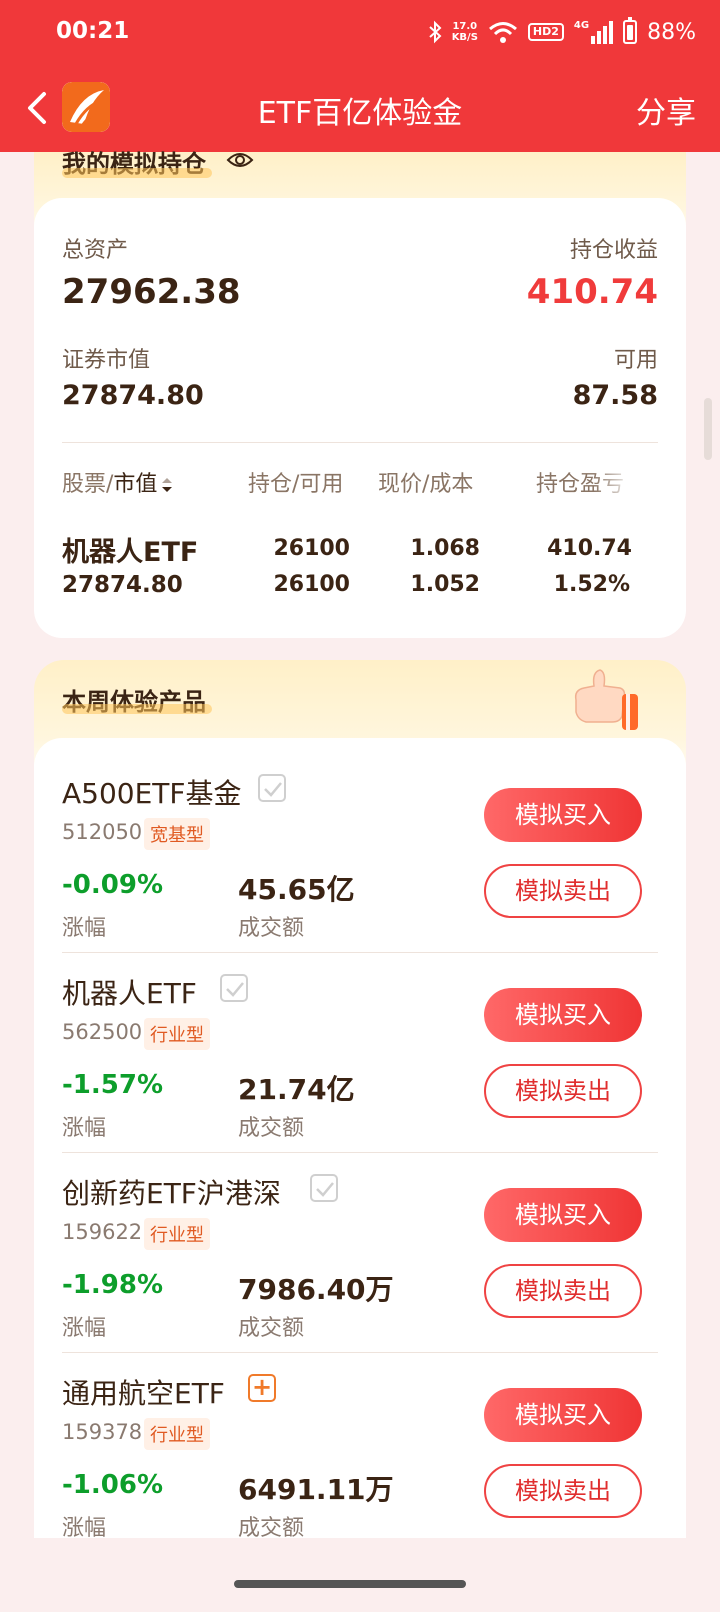 This screenshot has height=1612, width=720. What do you see at coordinates (360, 113) in the screenshot?
I see `page-title: ETF百亿体验金` at bounding box center [360, 113].